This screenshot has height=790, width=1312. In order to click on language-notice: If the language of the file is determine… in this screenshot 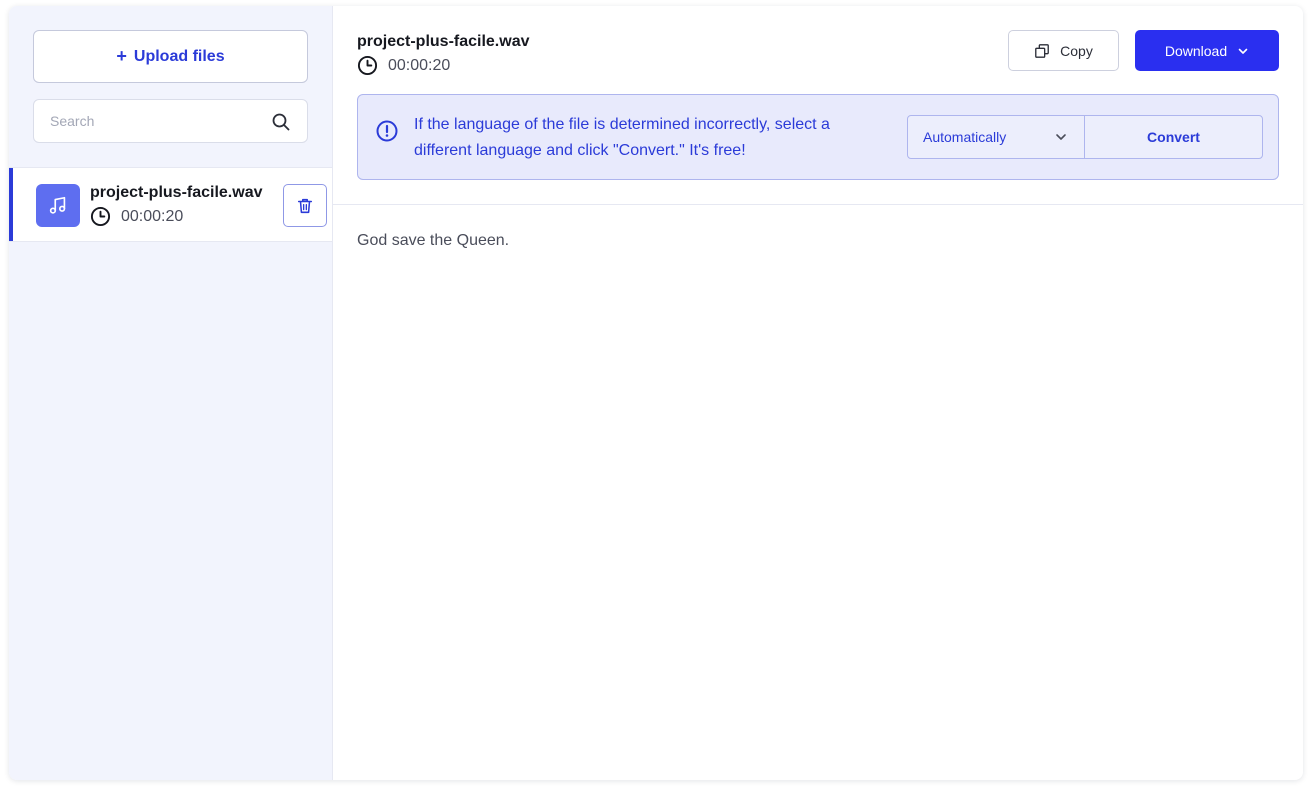, I will do `click(818, 137)`.